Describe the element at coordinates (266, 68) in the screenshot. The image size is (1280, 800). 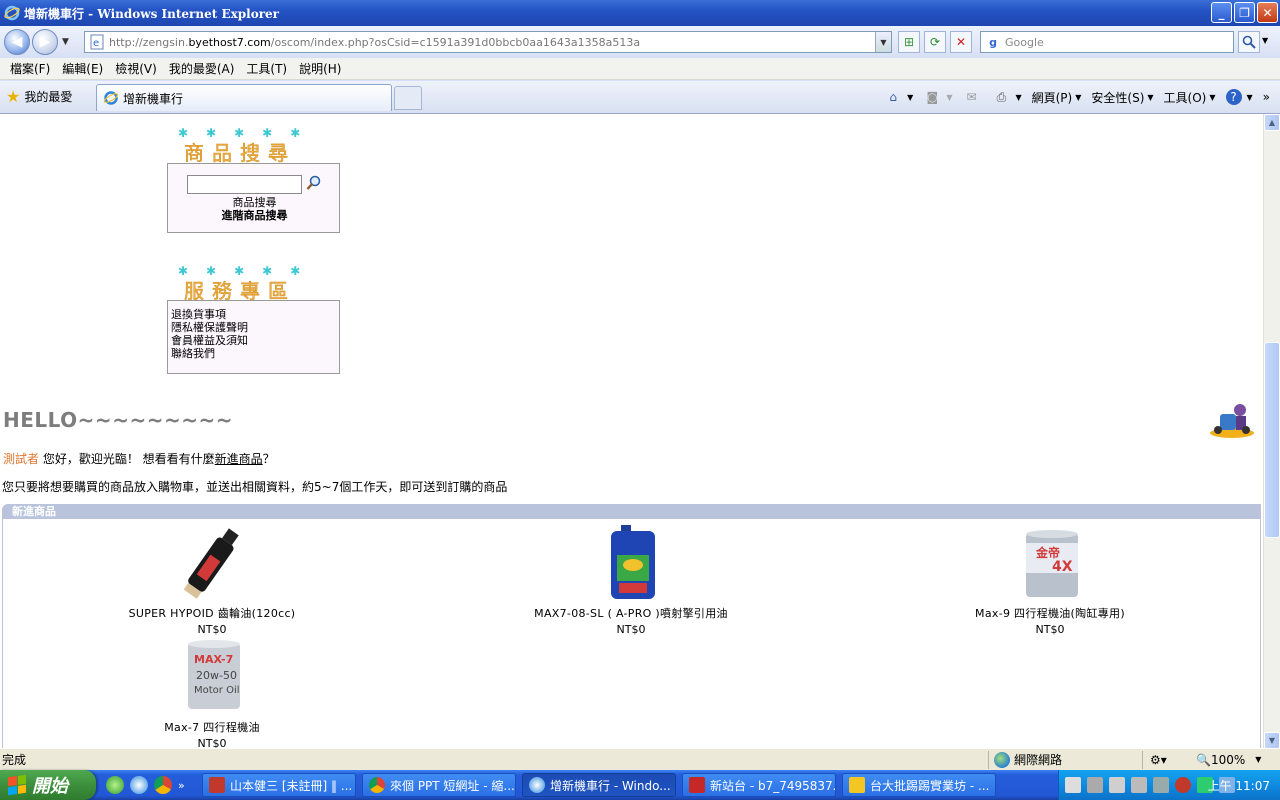
I see `menu-tools: 工具(T)` at that location.